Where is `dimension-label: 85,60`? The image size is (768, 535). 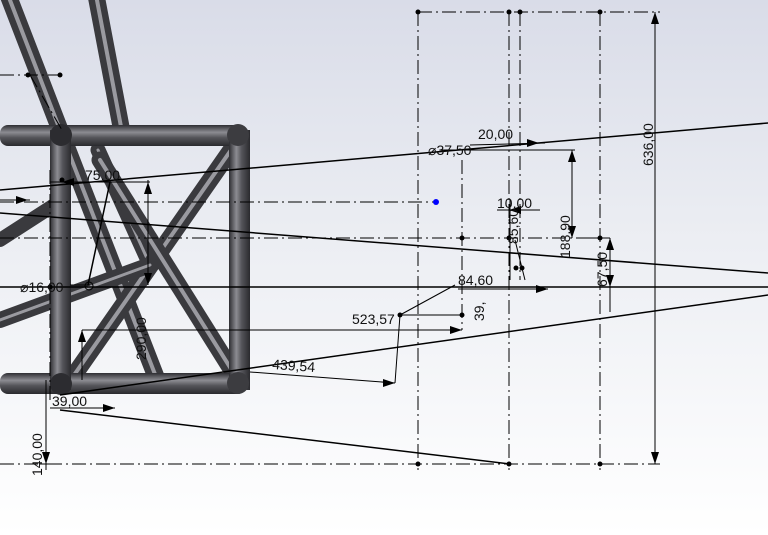
dimension-label: 85,60 is located at coordinates (513, 226).